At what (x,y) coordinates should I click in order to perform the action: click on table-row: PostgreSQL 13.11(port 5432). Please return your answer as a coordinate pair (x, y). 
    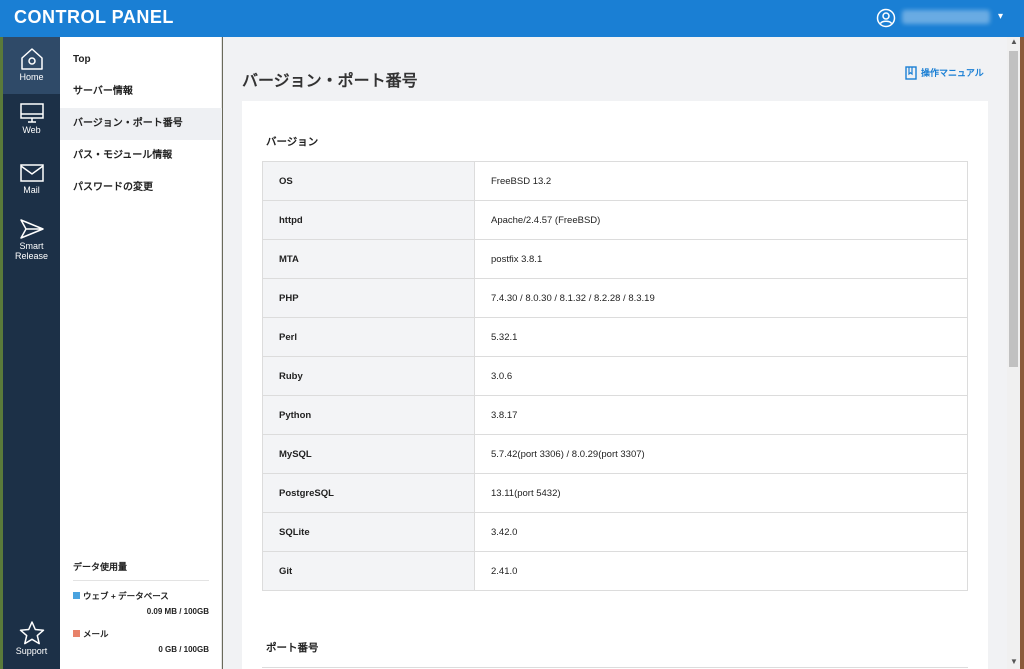
    Looking at the image, I should click on (615, 493).